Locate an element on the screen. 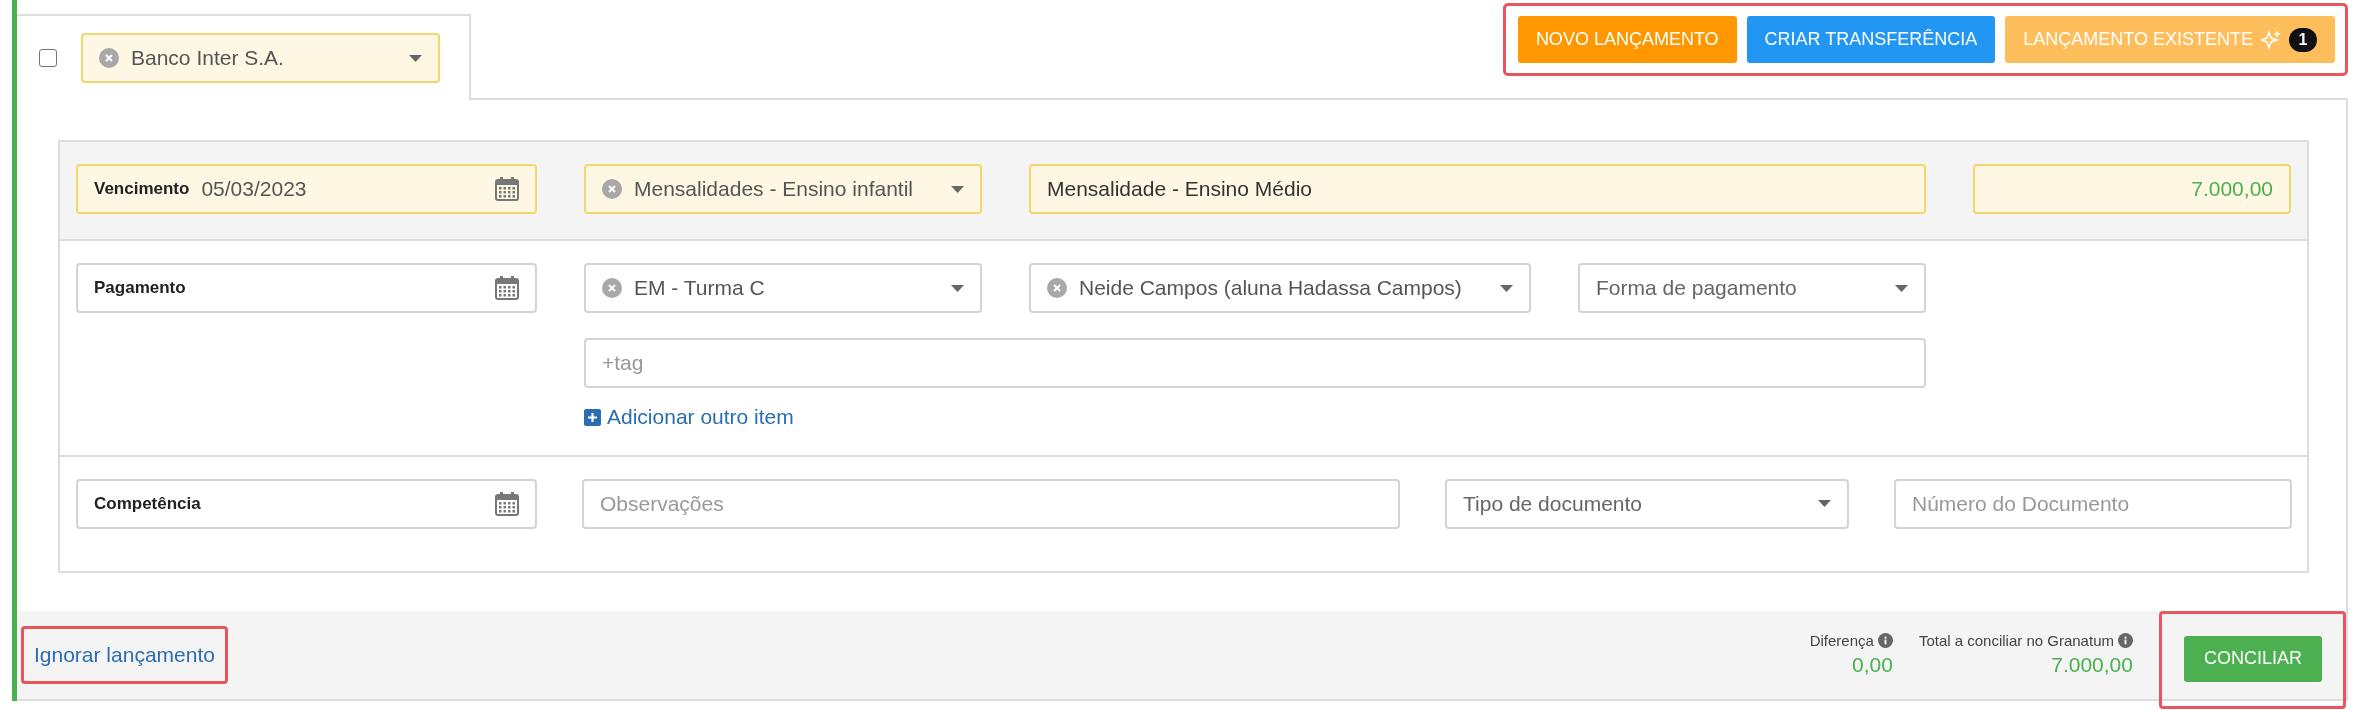 This screenshot has width=2357, height=710. date-field: Vencimento 05/03/2023 is located at coordinates (306, 189).